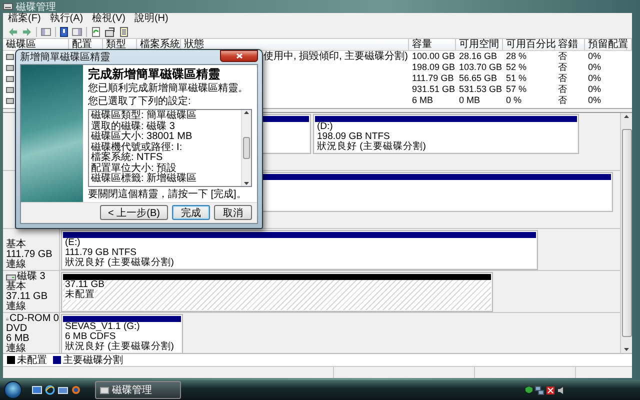 The height and width of the screenshot is (400, 640). I want to click on dialog-title: 新增簡單磁碟區精靈, so click(65, 57).